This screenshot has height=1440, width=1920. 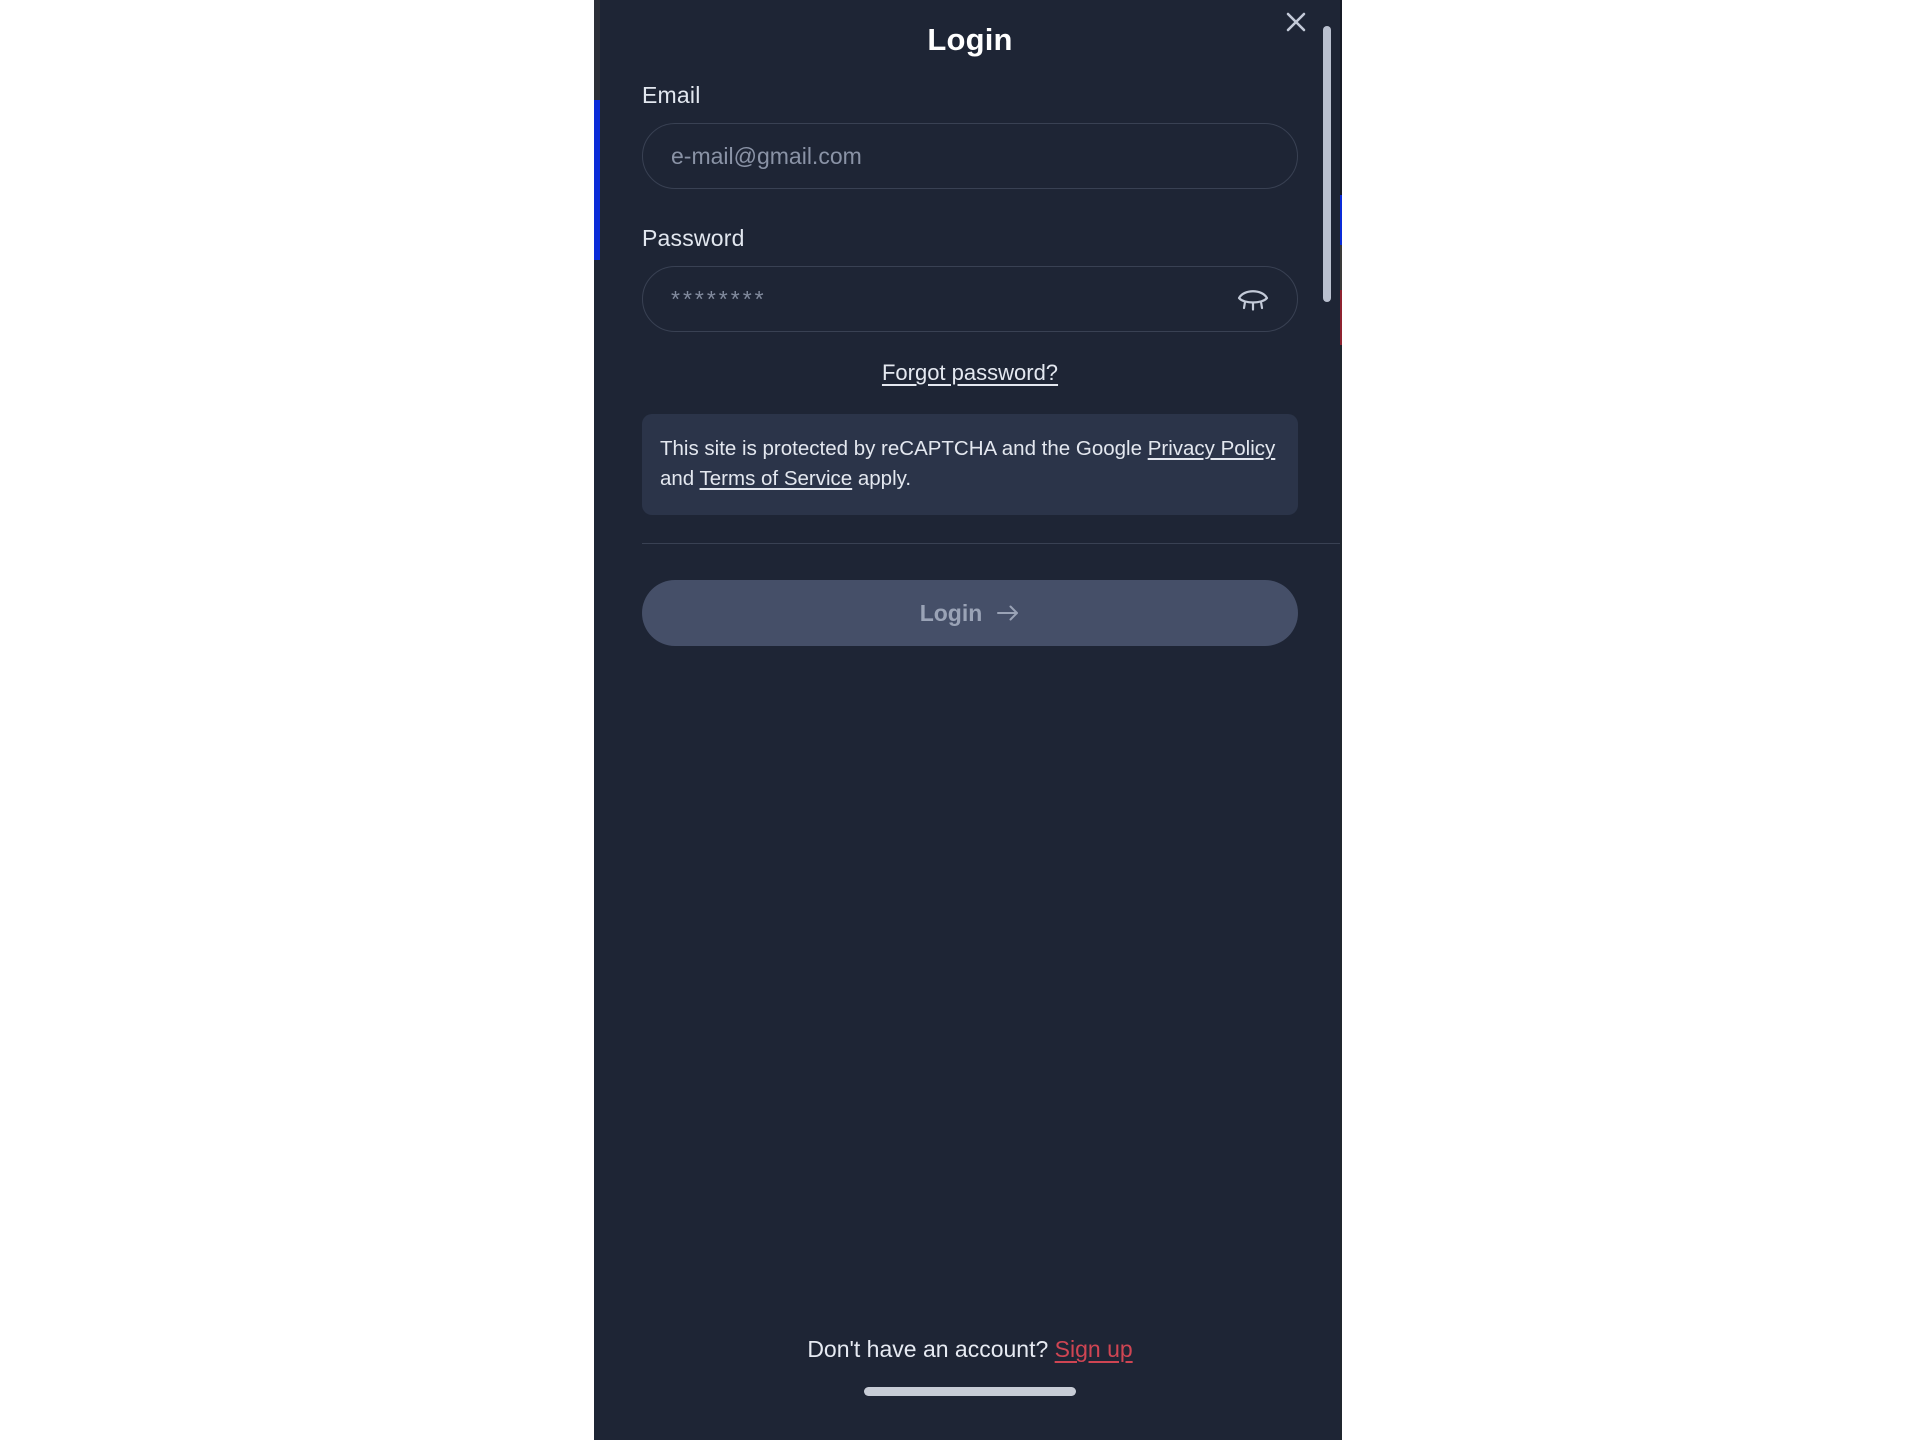 I want to click on recaptcha-suffix: apply., so click(x=882, y=478).